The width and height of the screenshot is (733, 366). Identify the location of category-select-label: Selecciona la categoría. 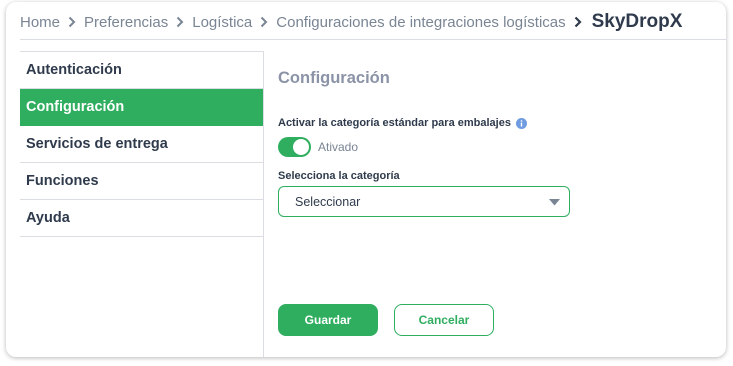
(339, 176).